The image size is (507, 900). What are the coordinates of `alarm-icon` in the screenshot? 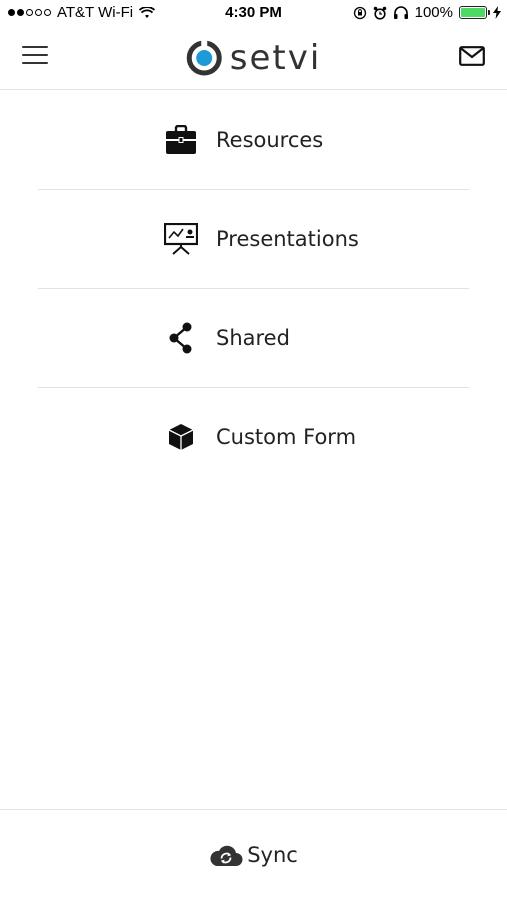 It's located at (379, 13).